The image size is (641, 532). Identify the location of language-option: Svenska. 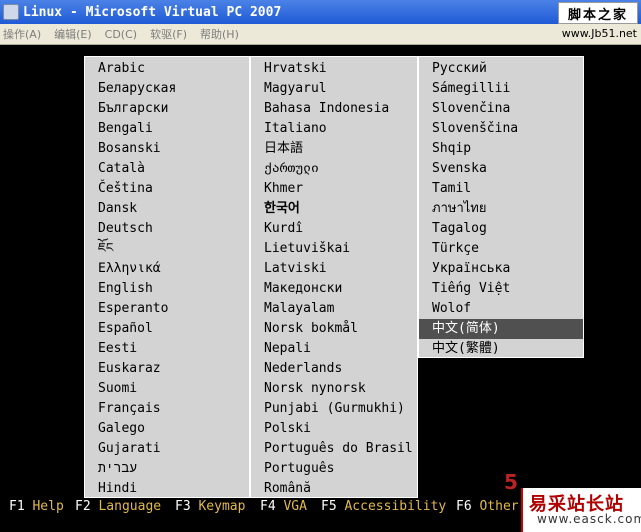
(501, 169).